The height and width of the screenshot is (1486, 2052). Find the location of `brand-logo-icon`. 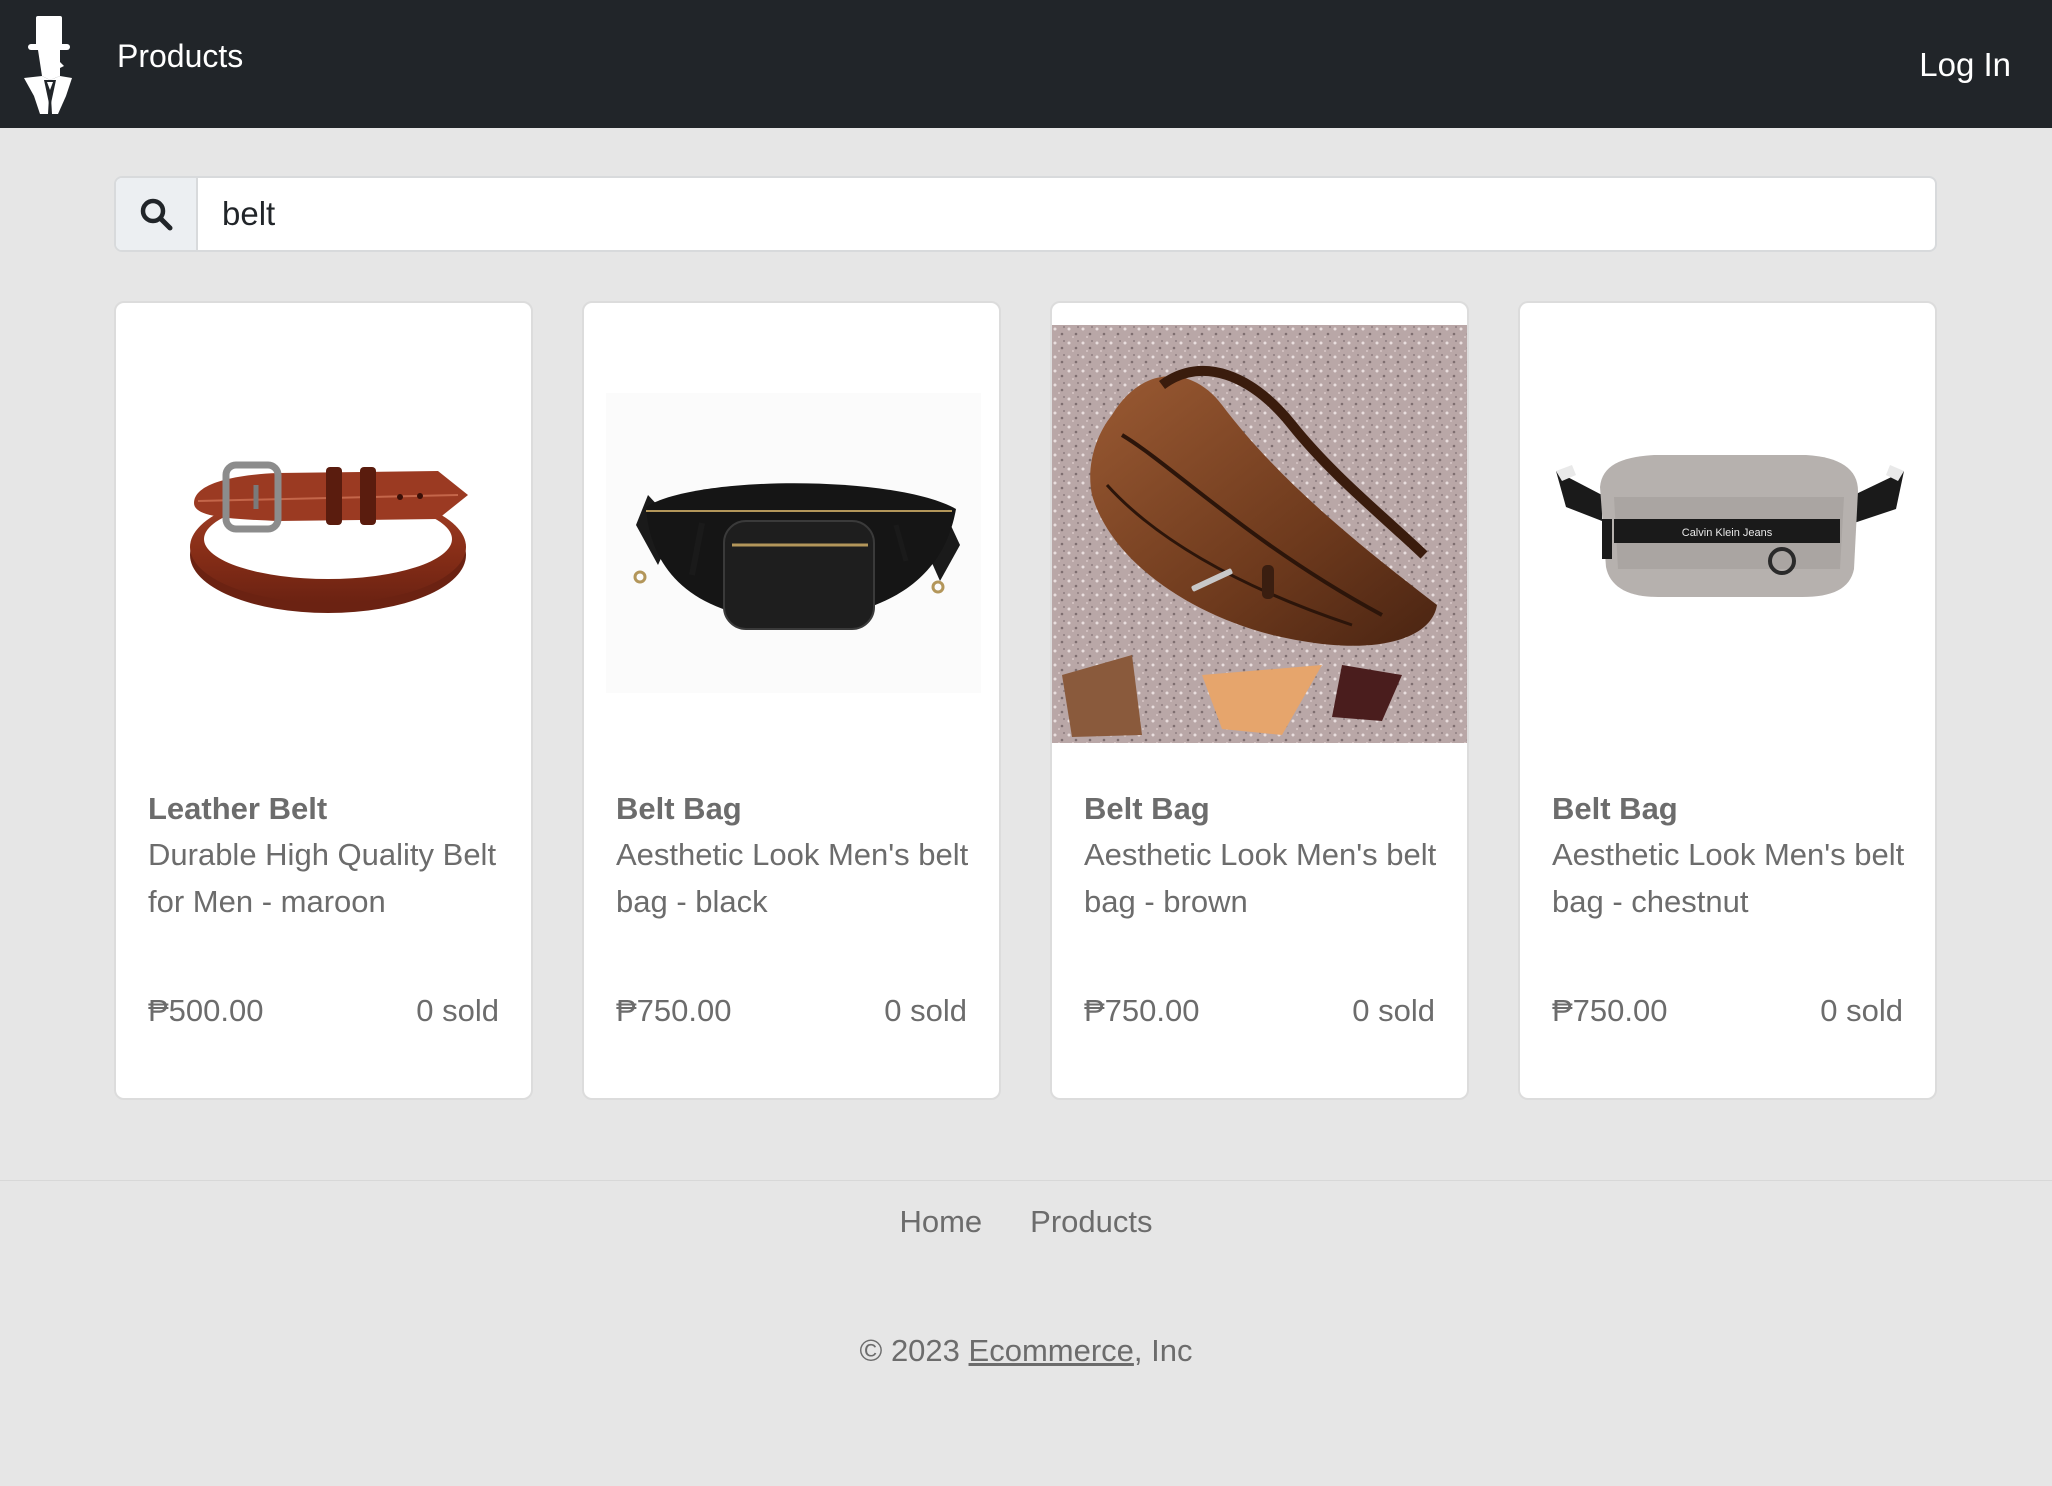

brand-logo-icon is located at coordinates (48, 65).